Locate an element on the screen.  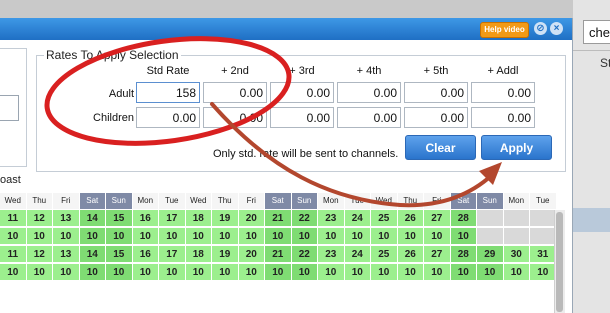
close-icon: × is located at coordinates (556, 28).